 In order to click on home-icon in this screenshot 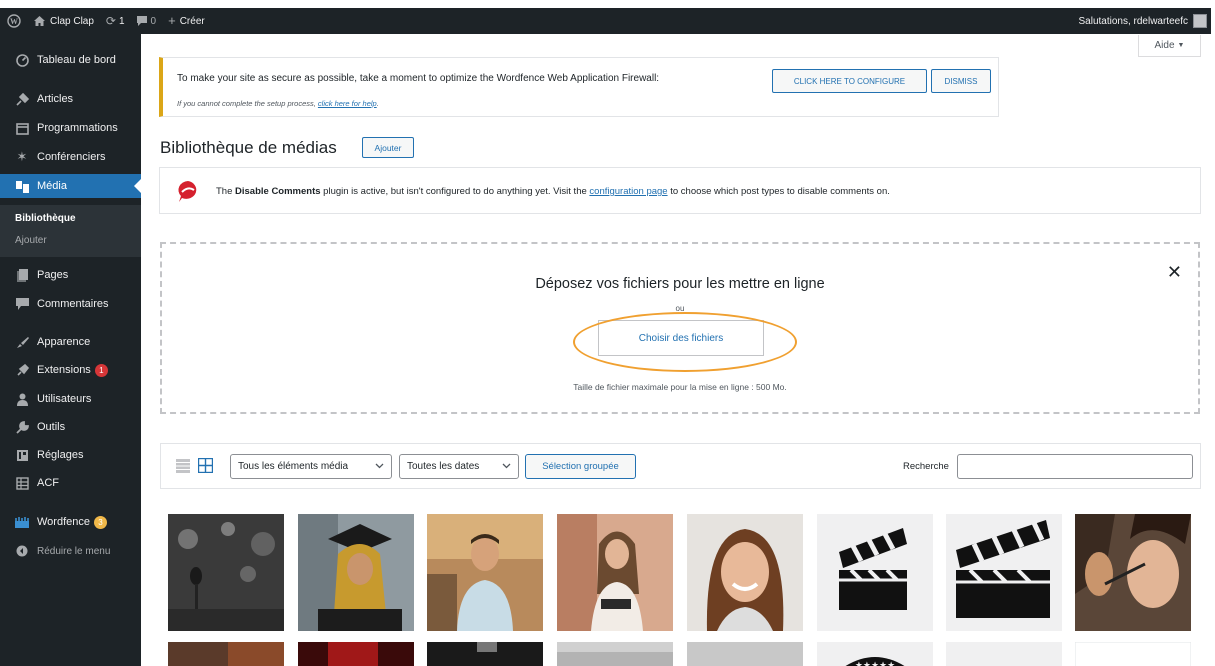, I will do `click(39, 21)`.